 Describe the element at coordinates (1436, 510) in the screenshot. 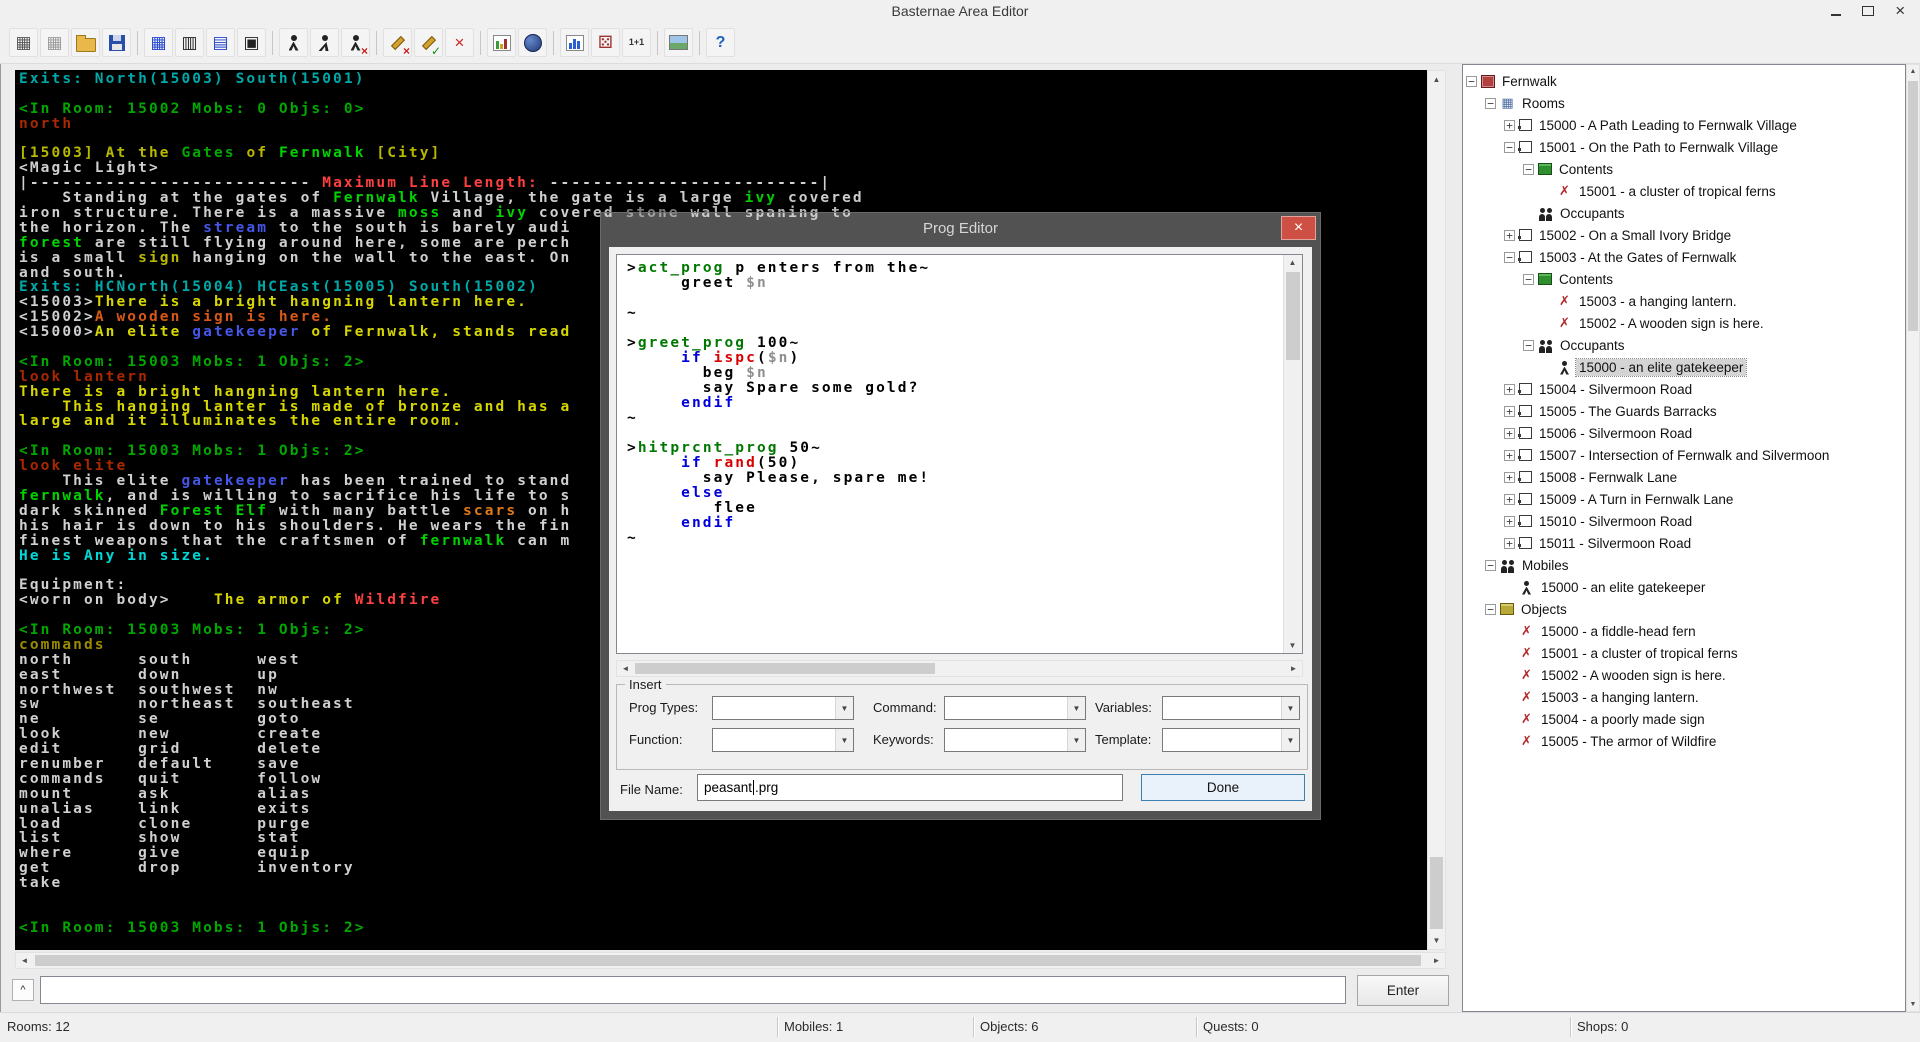

I see `terminal-vertical-scrollbar` at that location.